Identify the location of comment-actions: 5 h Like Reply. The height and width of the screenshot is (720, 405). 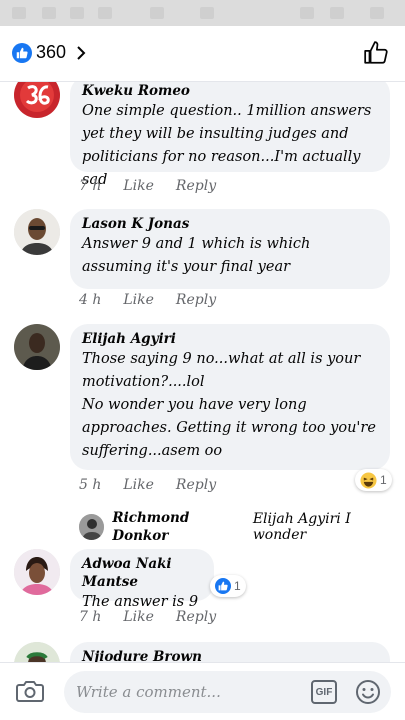
(147, 485).